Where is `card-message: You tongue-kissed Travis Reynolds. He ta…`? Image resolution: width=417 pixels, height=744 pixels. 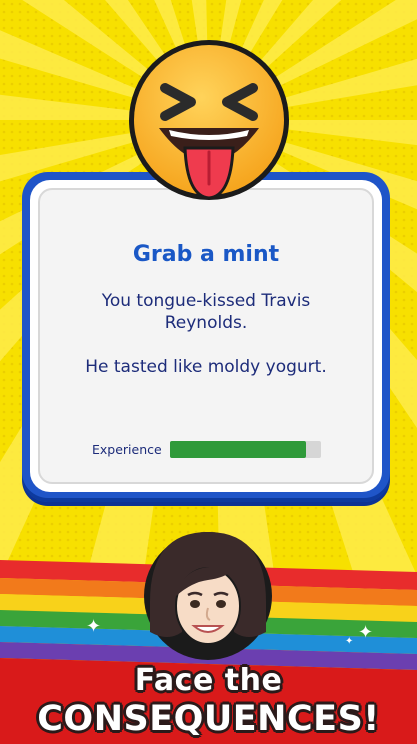
card-message: You tongue-kissed Travis Reynolds. He ta… is located at coordinates (206, 334).